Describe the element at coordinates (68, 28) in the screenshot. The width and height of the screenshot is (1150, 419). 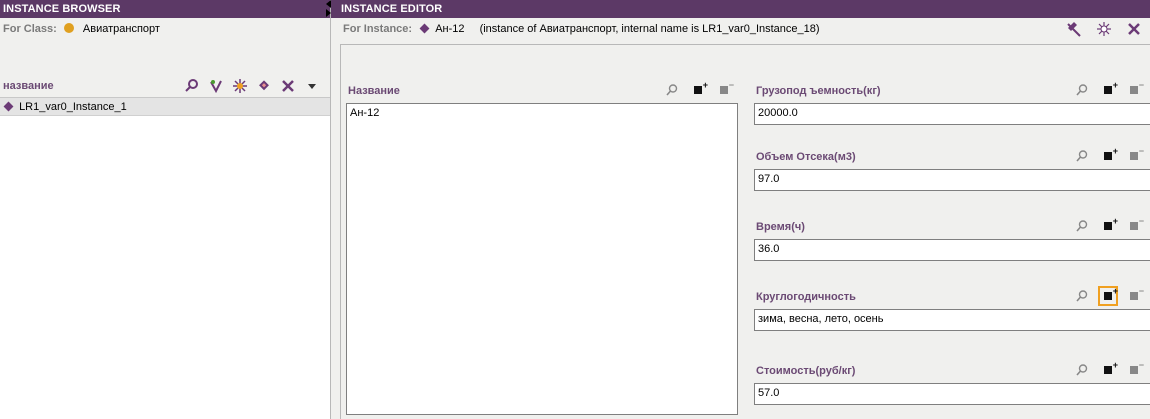
I see `class-icon` at that location.